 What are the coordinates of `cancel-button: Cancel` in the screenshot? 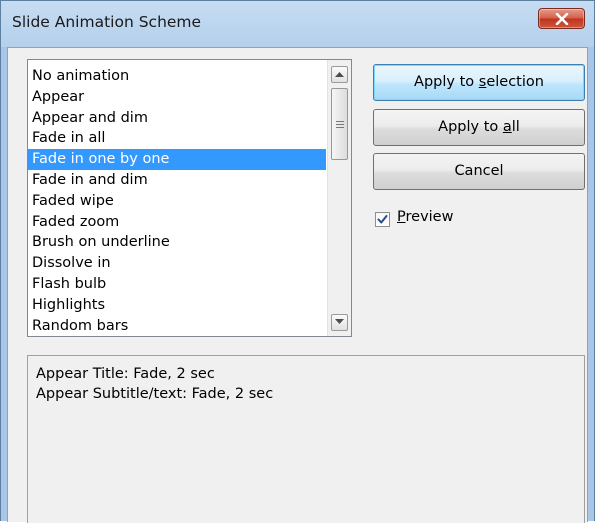 It's located at (479, 171).